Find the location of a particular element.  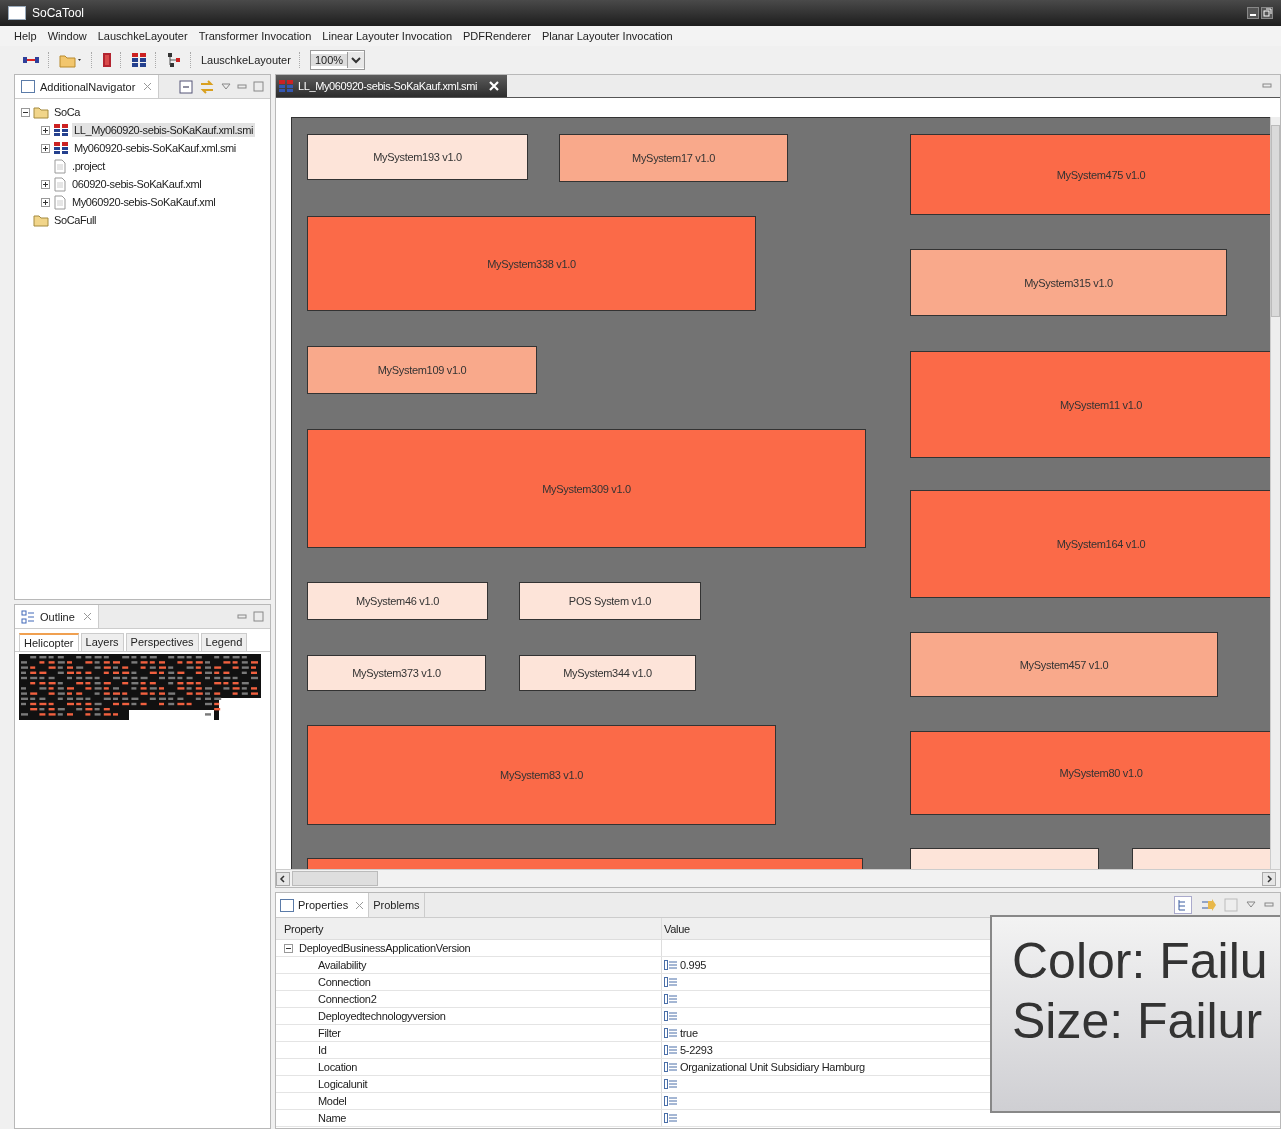

property-name: Connection is located at coordinates (344, 982).